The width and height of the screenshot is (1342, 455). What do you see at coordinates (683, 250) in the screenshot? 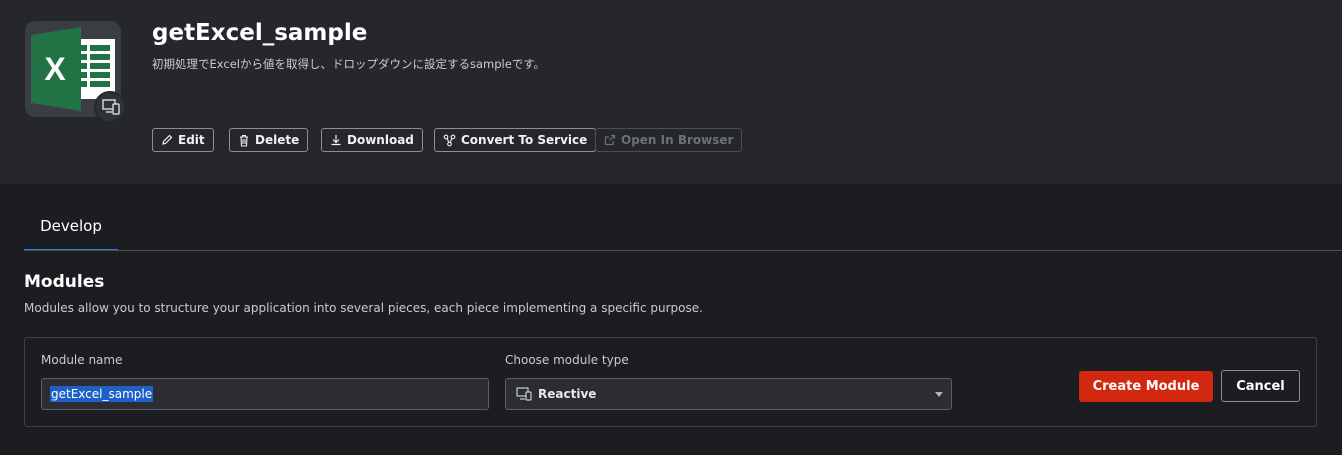
I see `tab-divider` at bounding box center [683, 250].